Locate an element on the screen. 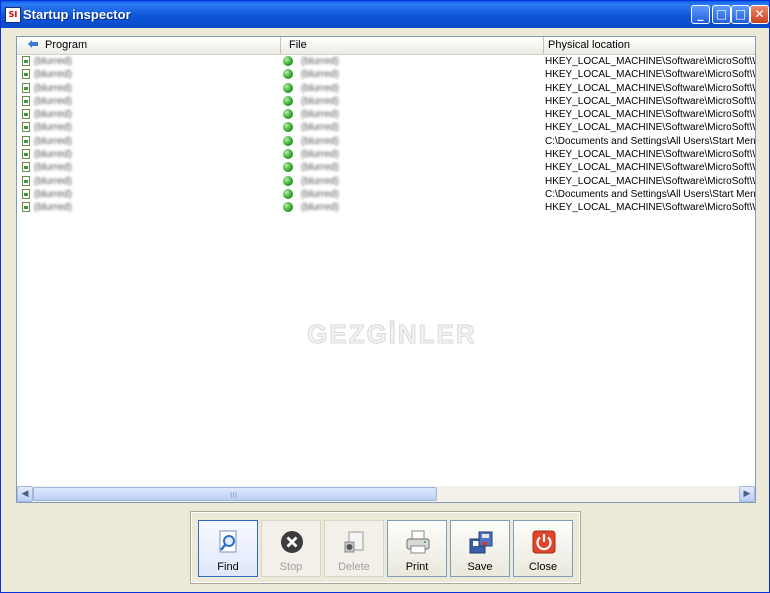  close-label: Close is located at coordinates (543, 567).